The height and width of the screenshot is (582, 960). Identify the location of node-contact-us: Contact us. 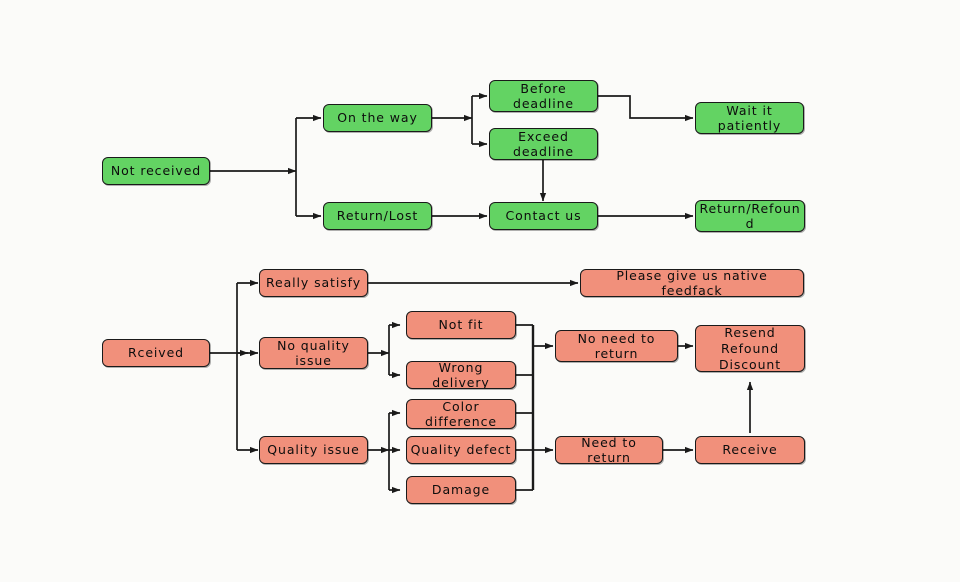
(543, 216).